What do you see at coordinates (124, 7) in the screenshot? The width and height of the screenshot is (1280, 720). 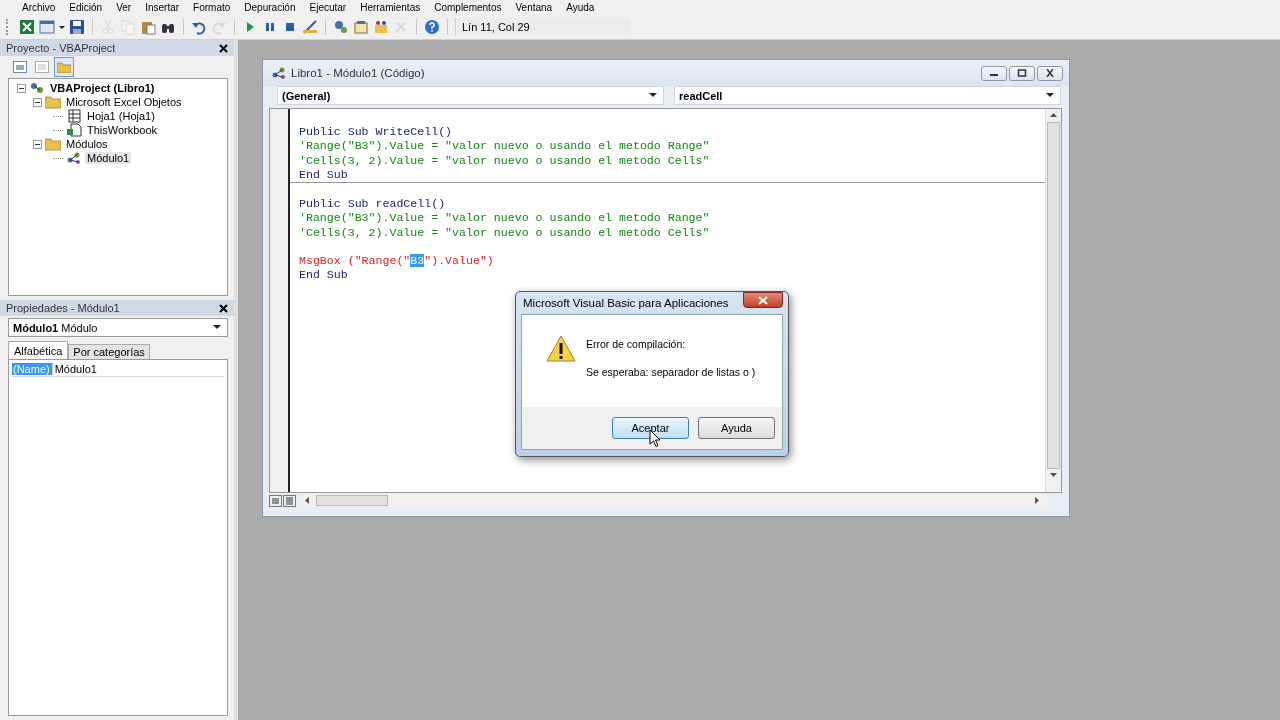 I see `menu-item: Ver` at bounding box center [124, 7].